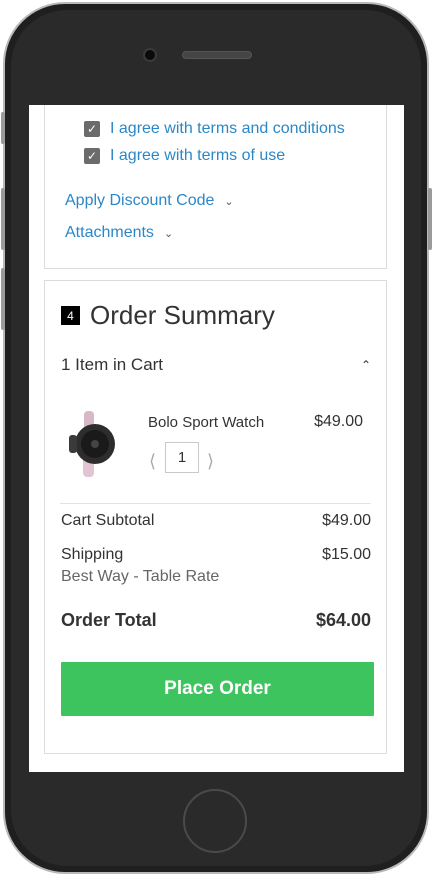 This screenshot has width=433, height=878. Describe the element at coordinates (206, 422) in the screenshot. I see `product-name: Bolo Sport Watch` at that location.